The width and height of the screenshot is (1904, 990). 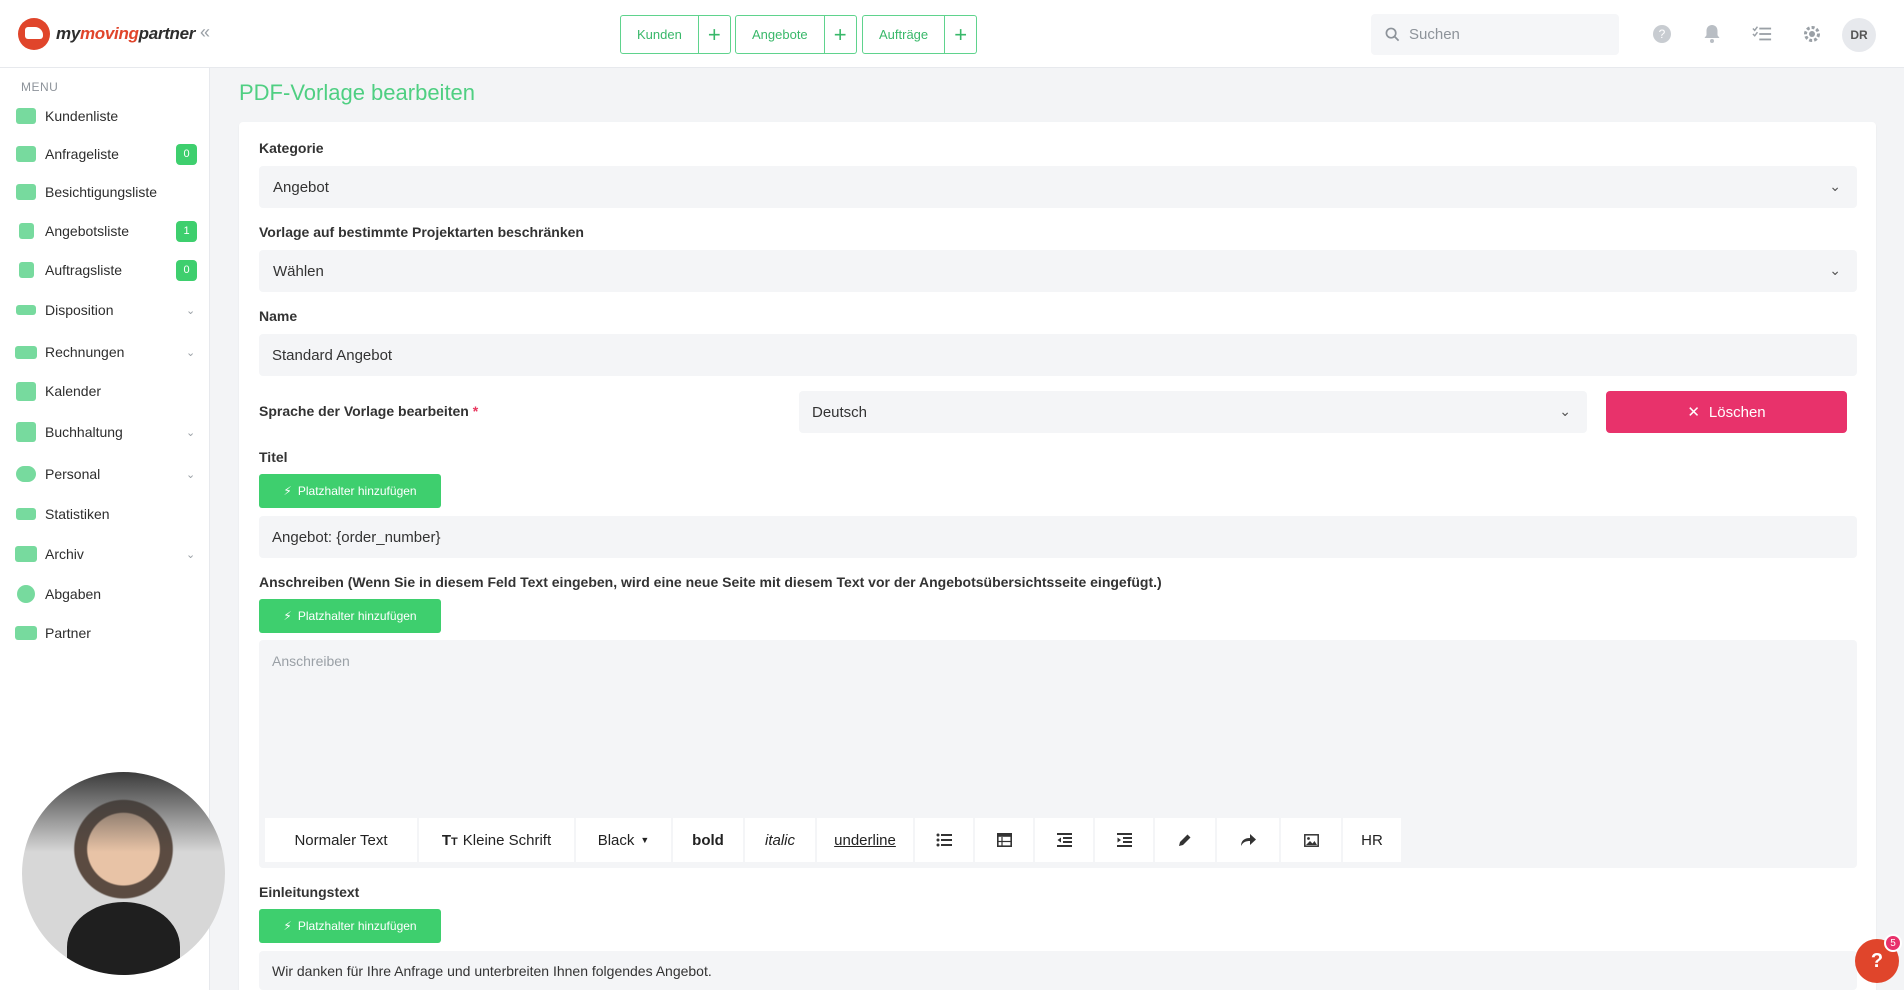 What do you see at coordinates (26, 594) in the screenshot?
I see `network-icon` at bounding box center [26, 594].